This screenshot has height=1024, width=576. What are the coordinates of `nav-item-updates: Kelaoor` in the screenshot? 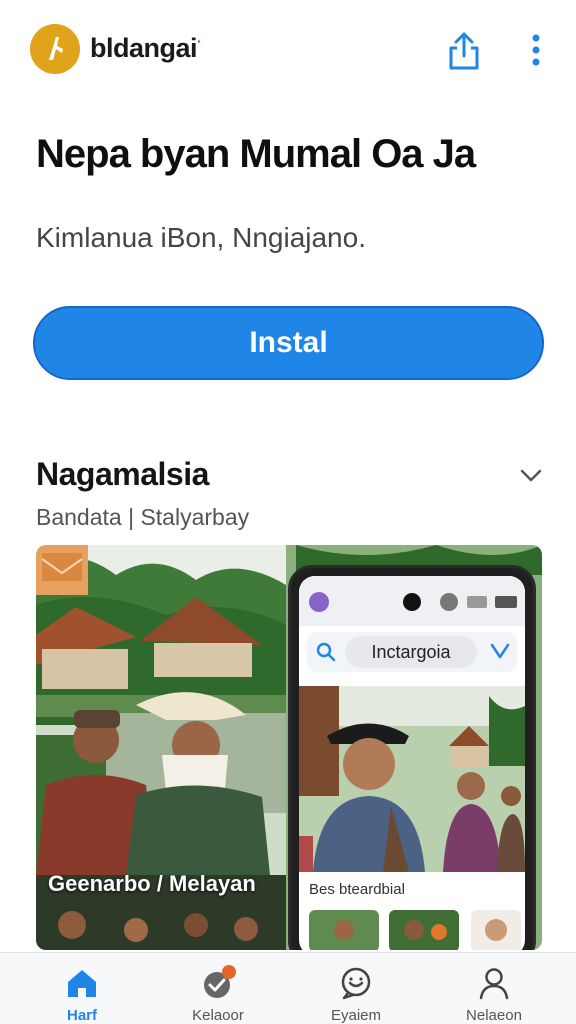 It's located at (218, 988).